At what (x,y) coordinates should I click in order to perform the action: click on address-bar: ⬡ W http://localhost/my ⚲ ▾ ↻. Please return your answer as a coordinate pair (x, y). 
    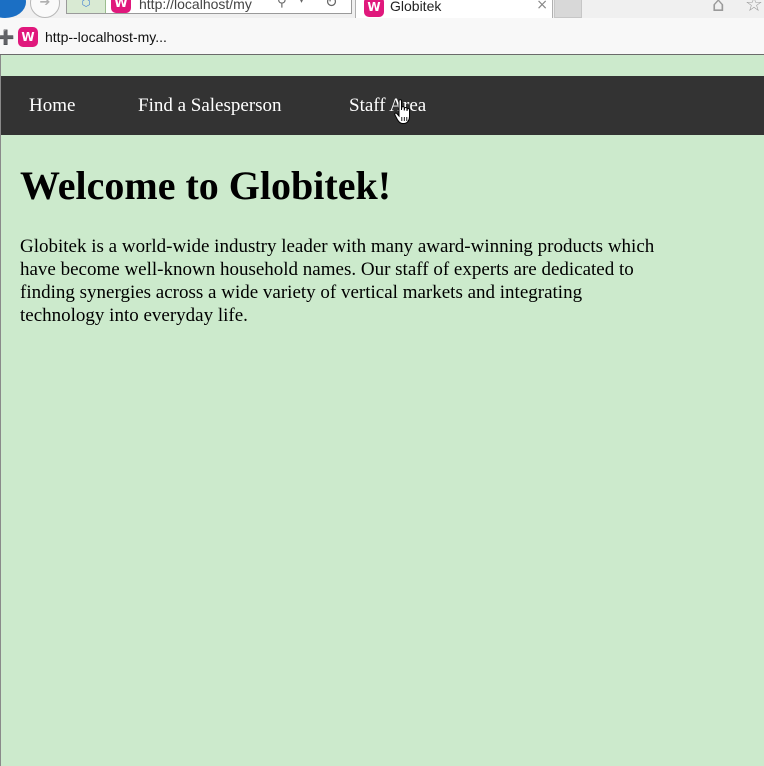
    Looking at the image, I should click on (209, 7).